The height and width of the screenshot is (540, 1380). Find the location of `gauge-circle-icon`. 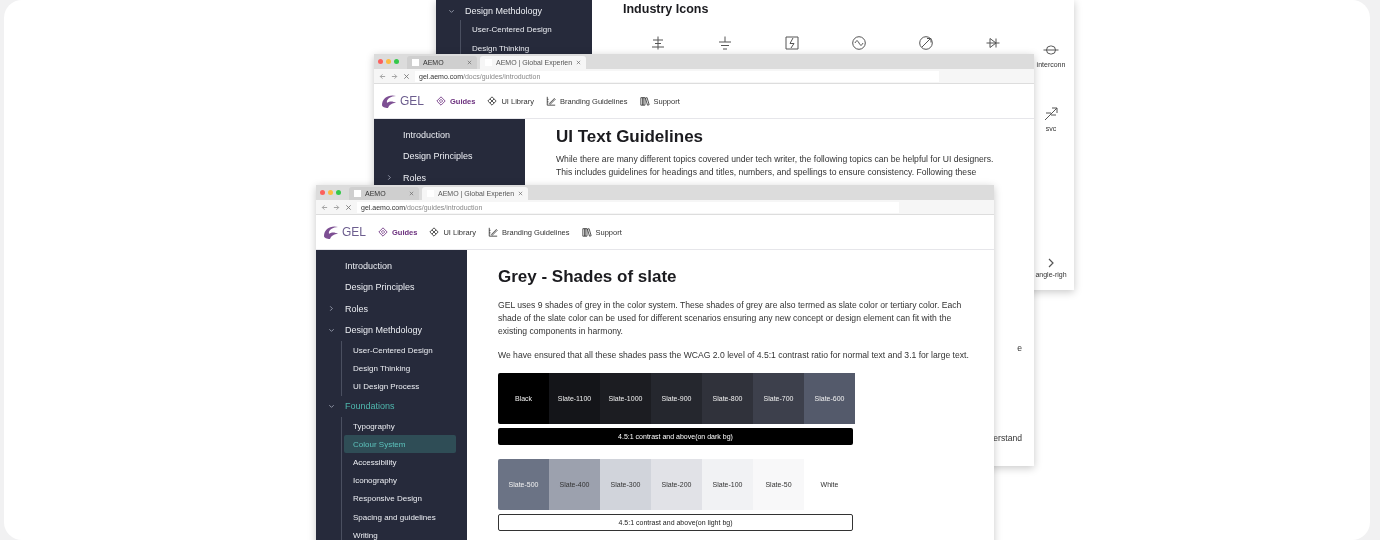

gauge-circle-icon is located at coordinates (926, 43).